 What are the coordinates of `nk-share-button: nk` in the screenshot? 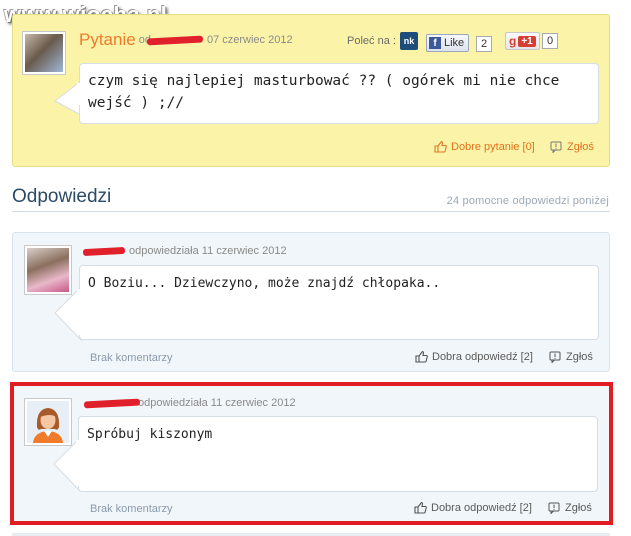 It's located at (409, 41).